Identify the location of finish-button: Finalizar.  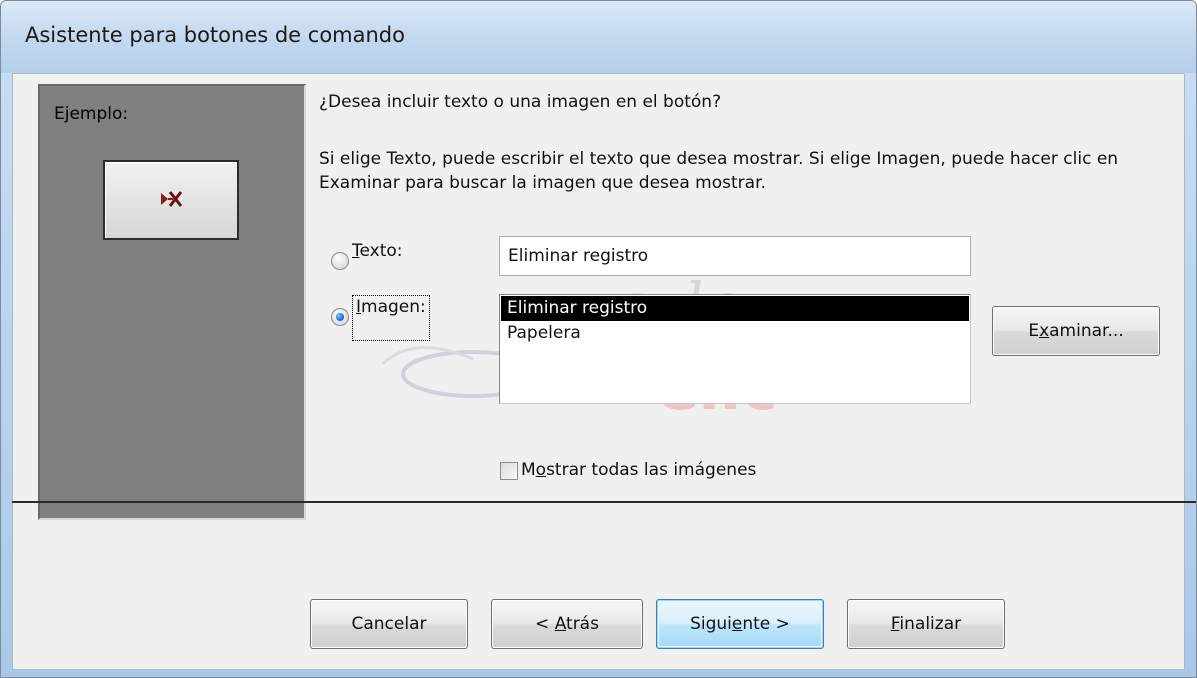
(926, 624).